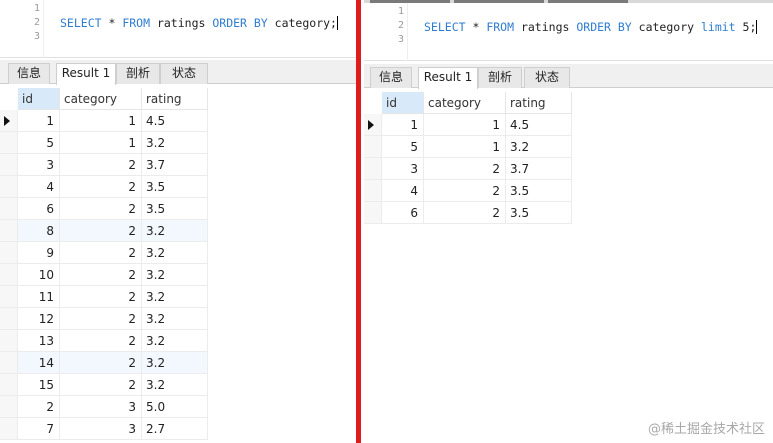 Image resolution: width=773 pixels, height=443 pixels. What do you see at coordinates (39, 231) in the screenshot?
I see `table-cell-id: 8` at bounding box center [39, 231].